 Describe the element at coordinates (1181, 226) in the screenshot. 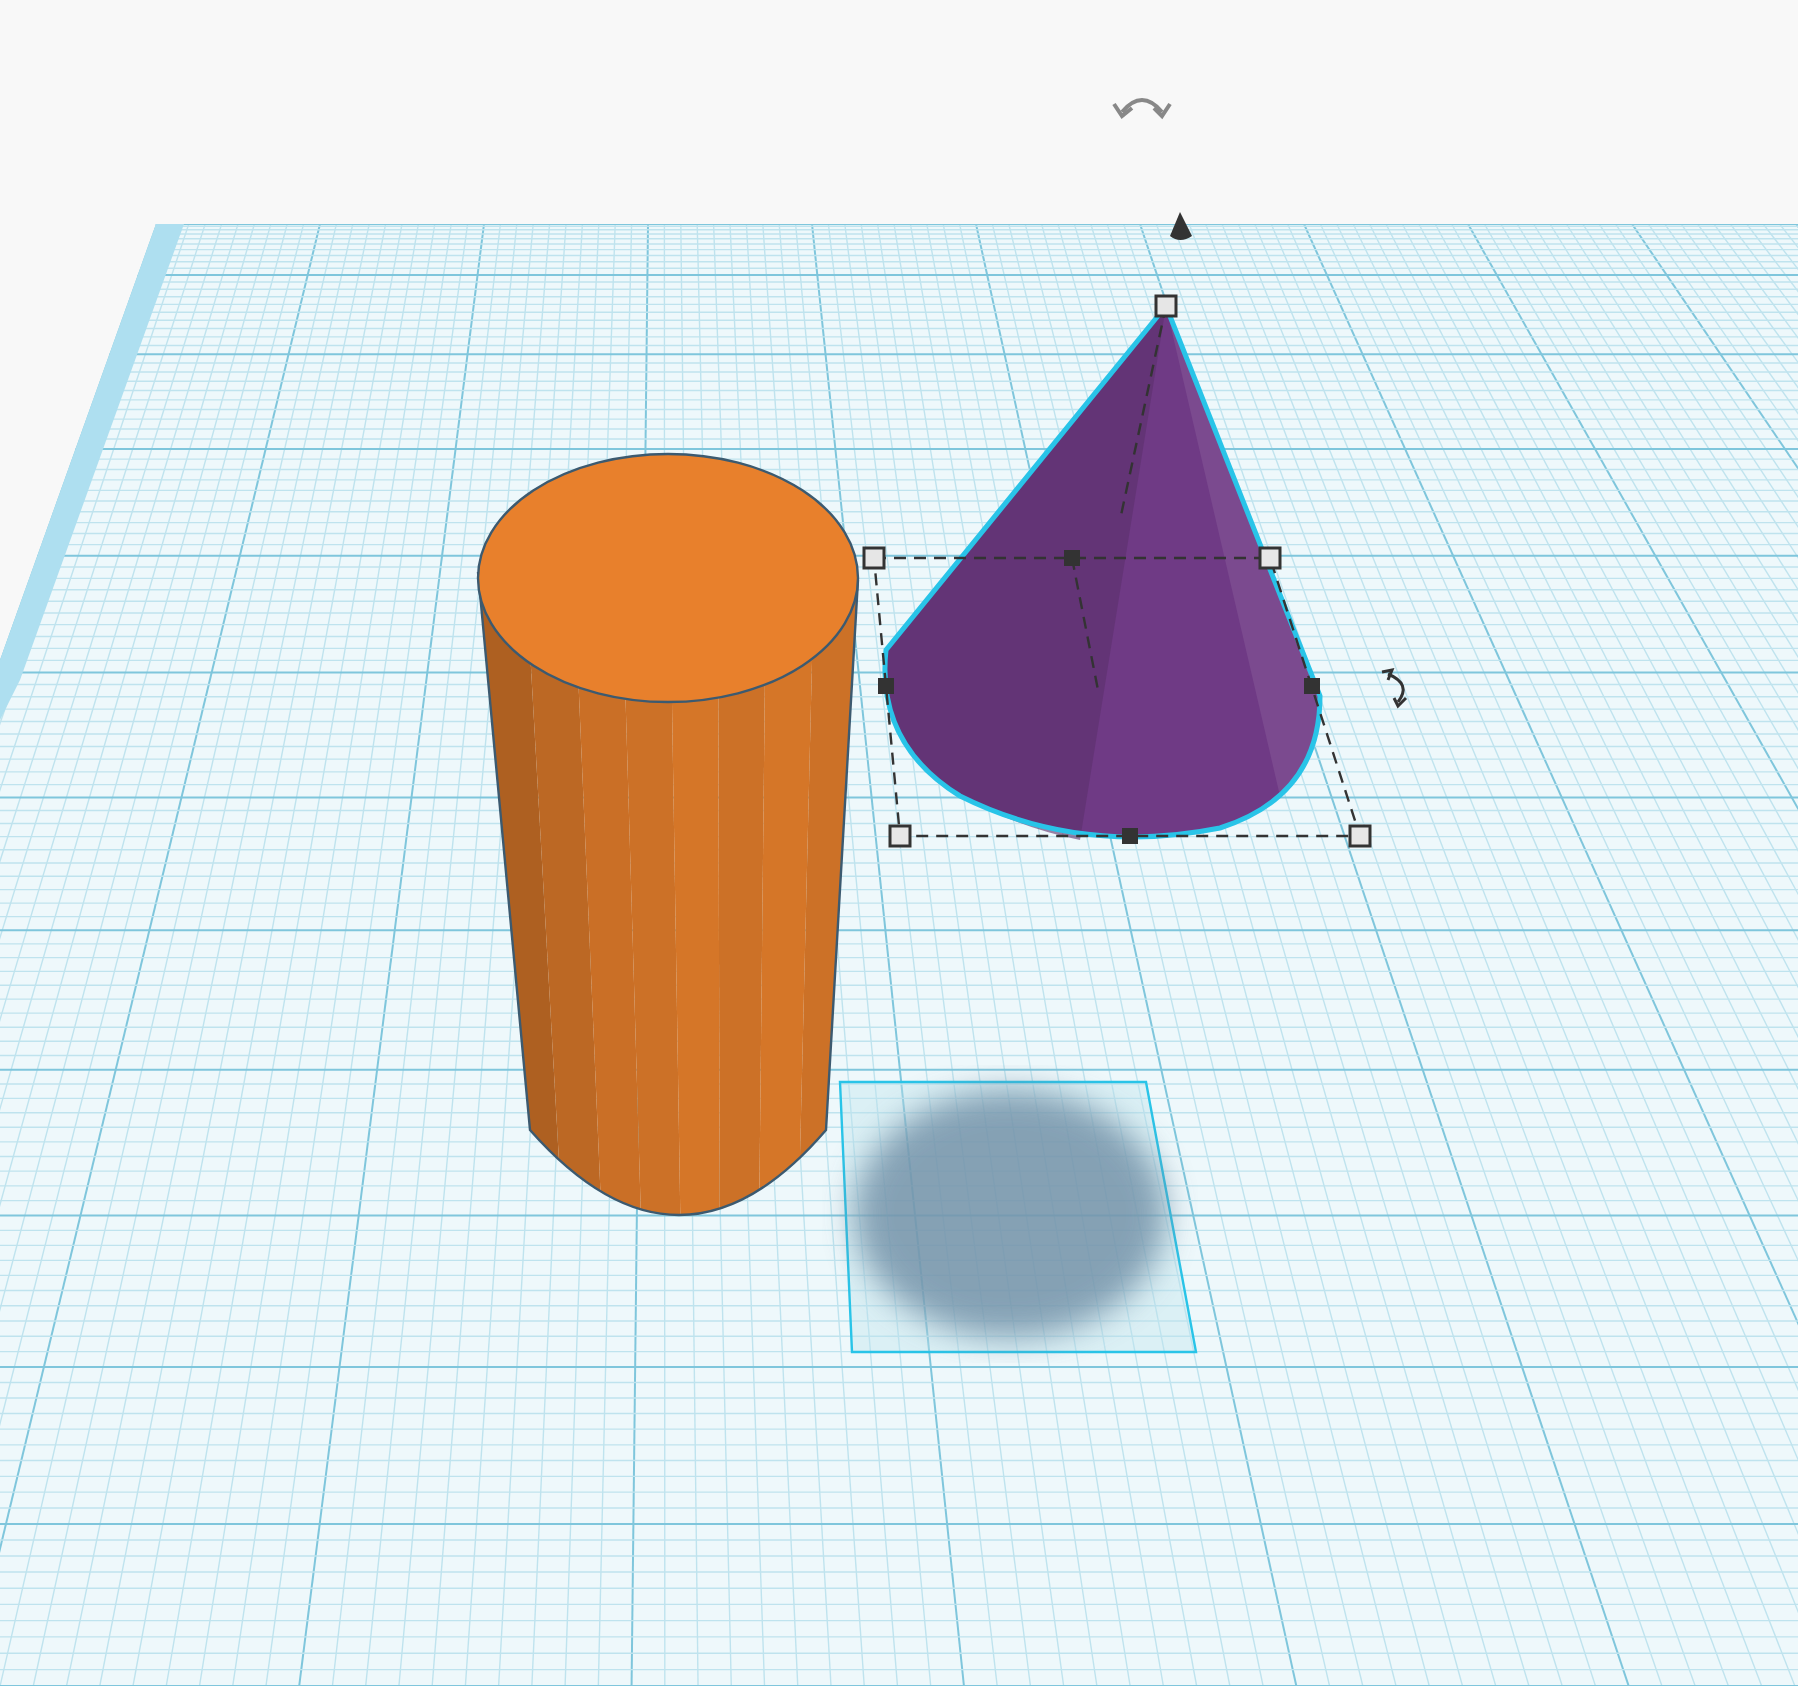

I see `height-handle-icon` at that location.